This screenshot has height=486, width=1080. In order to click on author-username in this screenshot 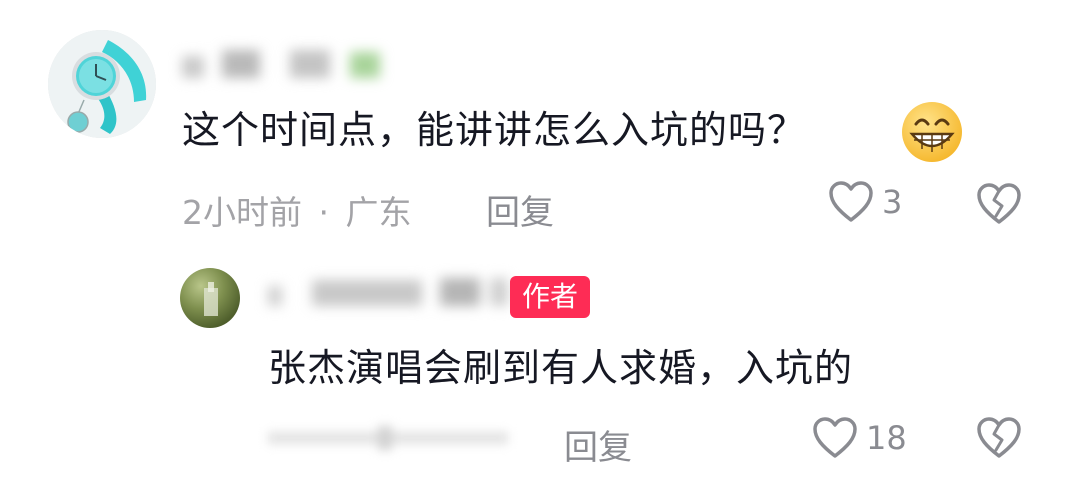, I will do `click(388, 296)`.